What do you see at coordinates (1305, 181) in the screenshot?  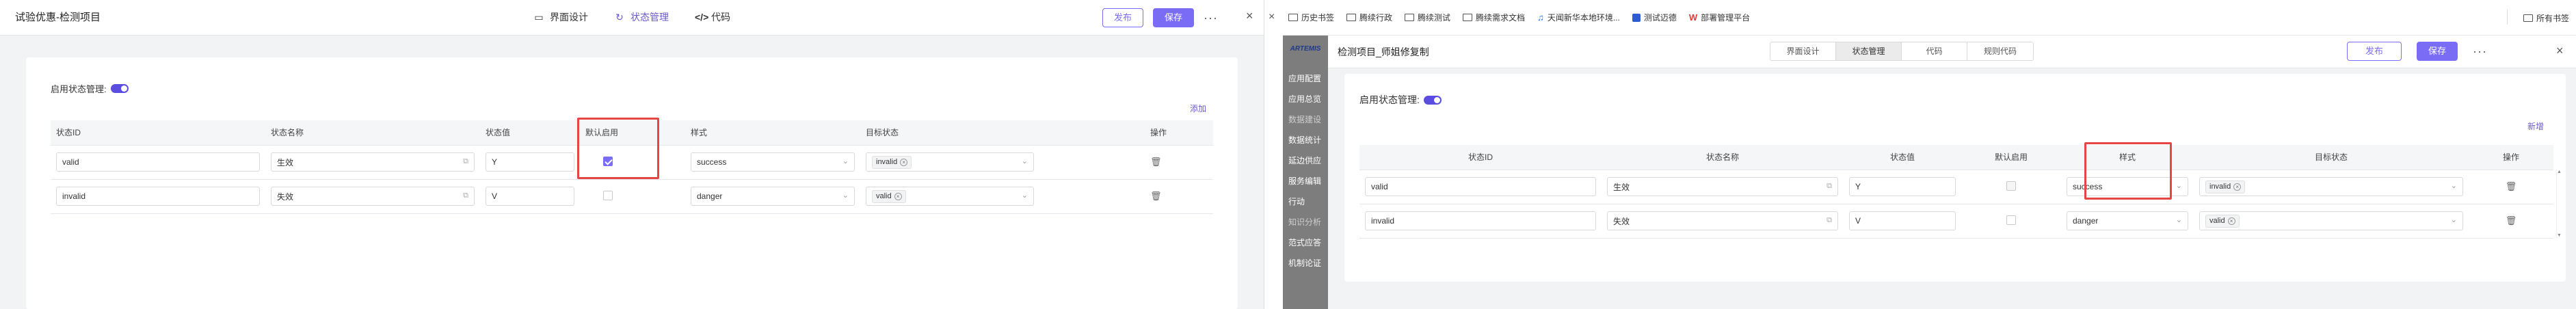 I see `sidebar-item: 服务编辑` at bounding box center [1305, 181].